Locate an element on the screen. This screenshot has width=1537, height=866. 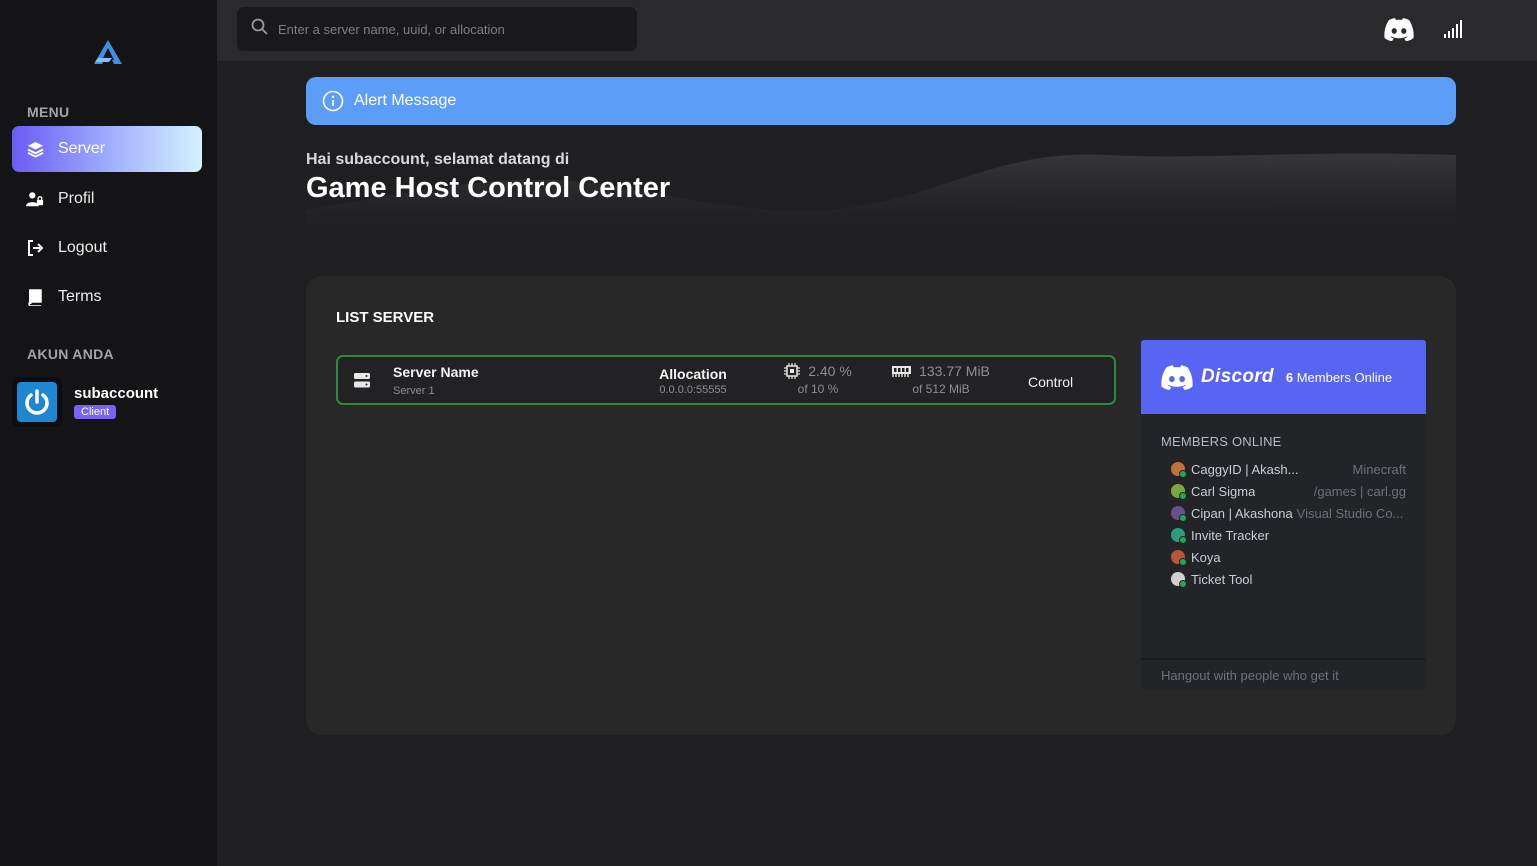
sidebar-item-profil: Profil is located at coordinates (107, 199).